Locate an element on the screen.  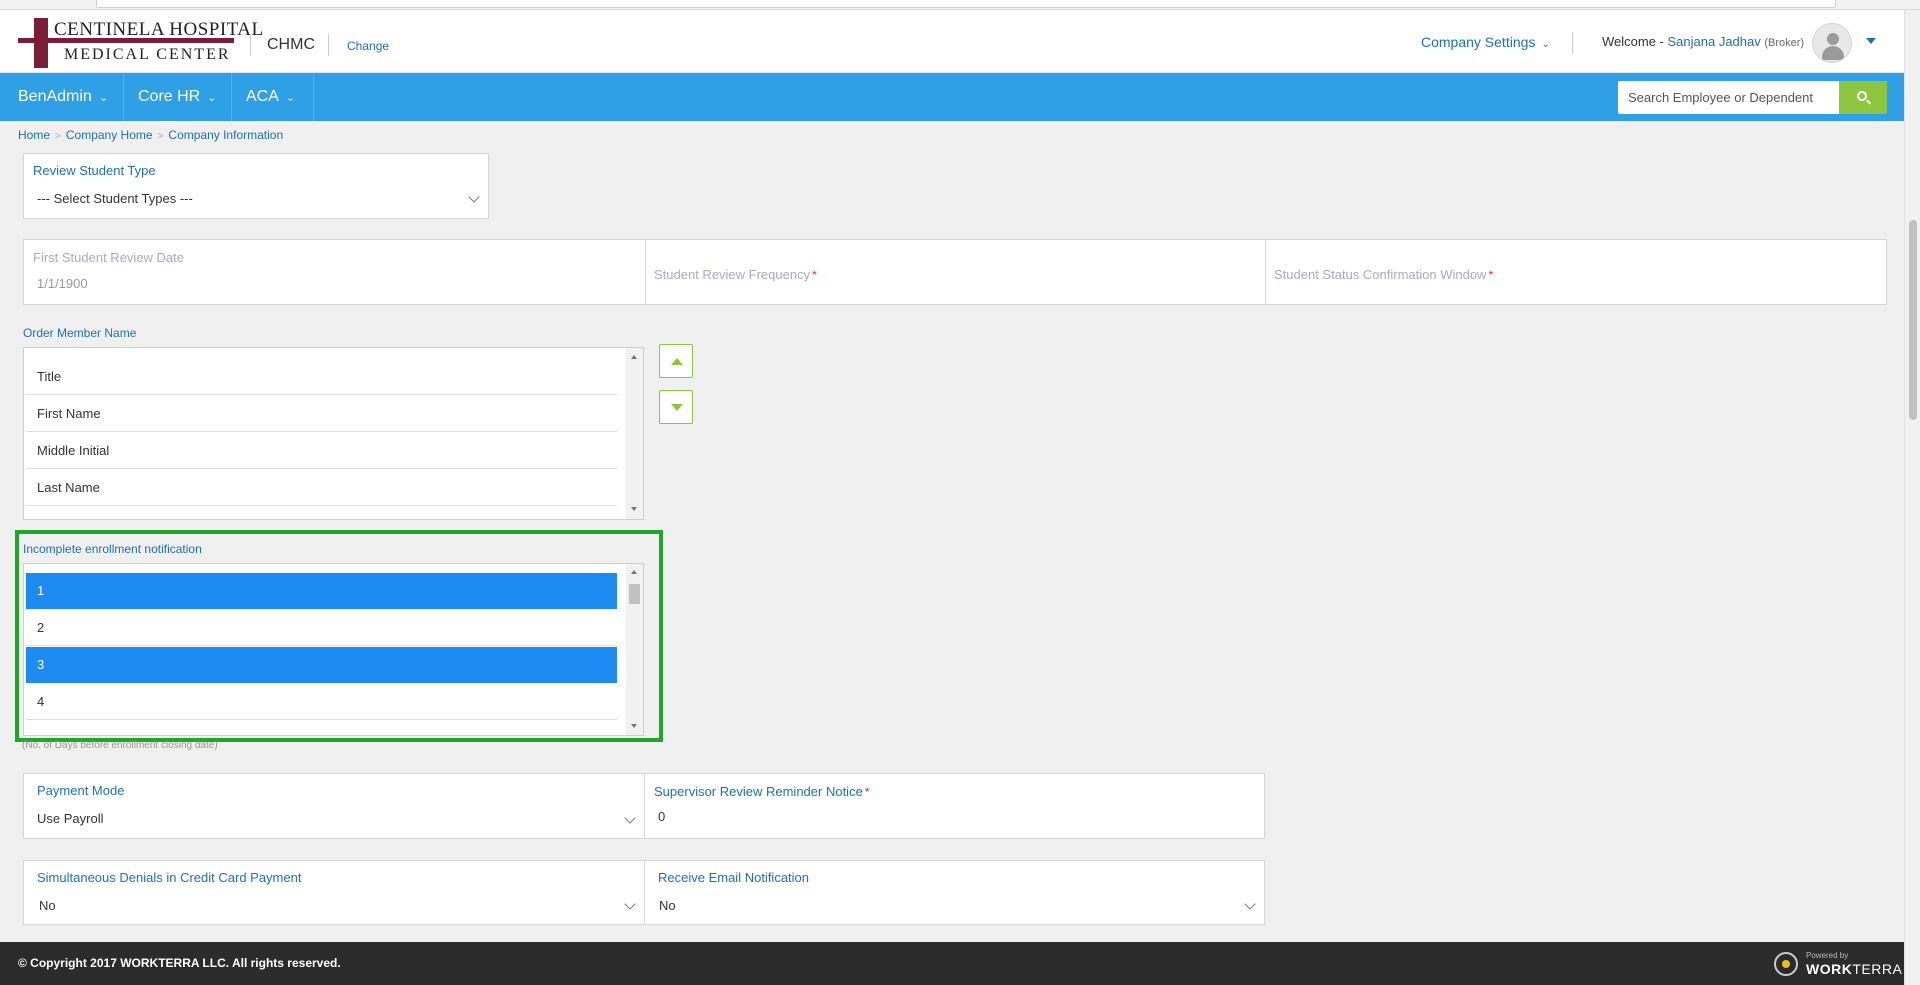
list-item: Last Name is located at coordinates (321, 488).